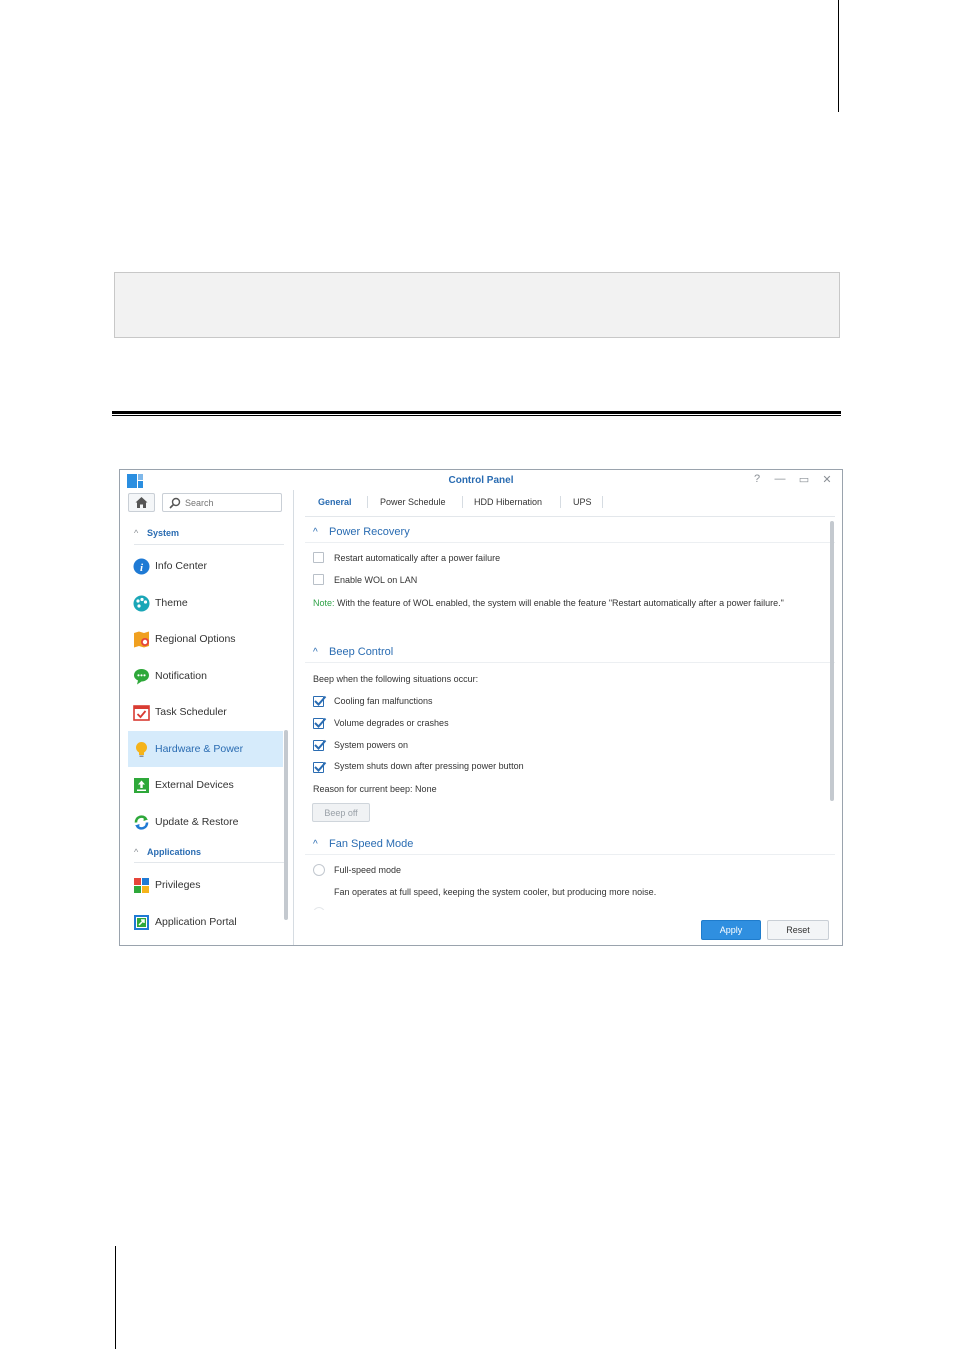 The image size is (954, 1349). Describe the element at coordinates (368, 870) in the screenshot. I see `radio-label: Full-speed mode` at that location.